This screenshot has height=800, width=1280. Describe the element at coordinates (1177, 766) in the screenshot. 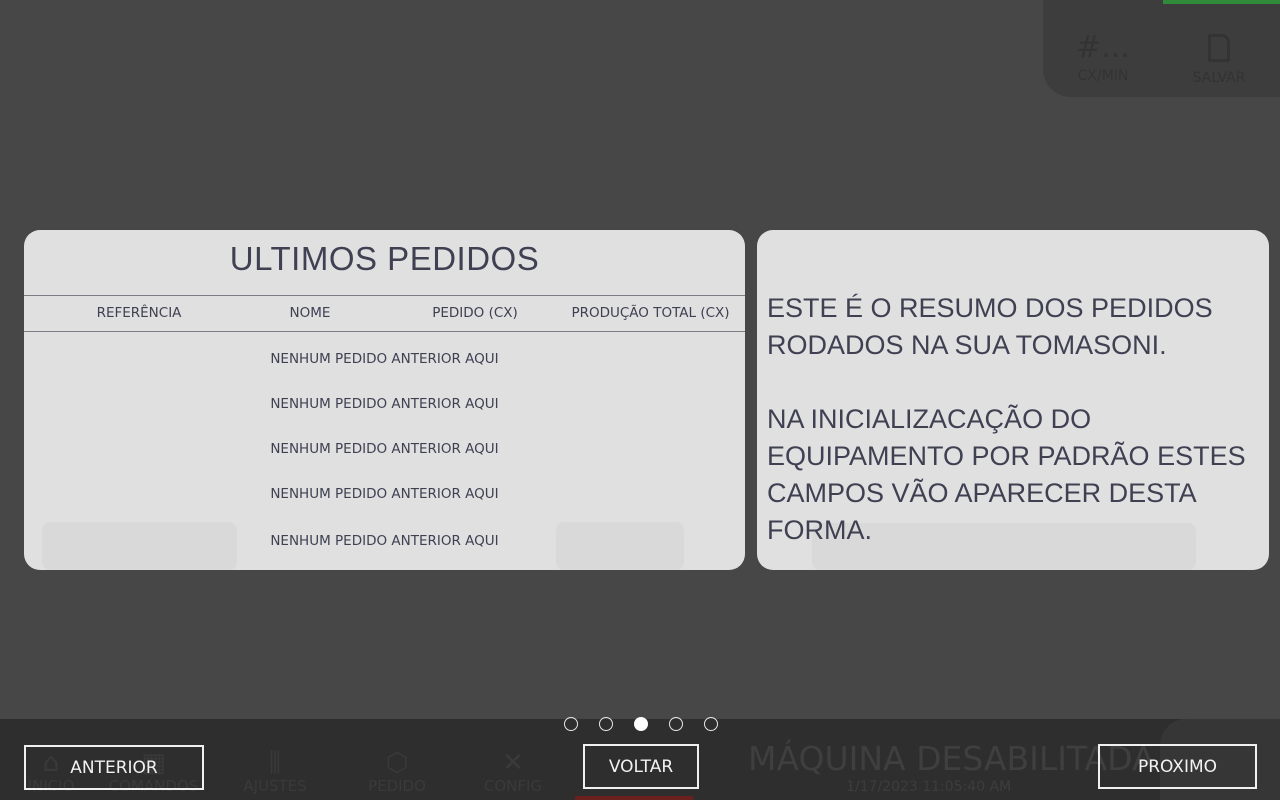

I see `next-button: PROXIMO` at that location.